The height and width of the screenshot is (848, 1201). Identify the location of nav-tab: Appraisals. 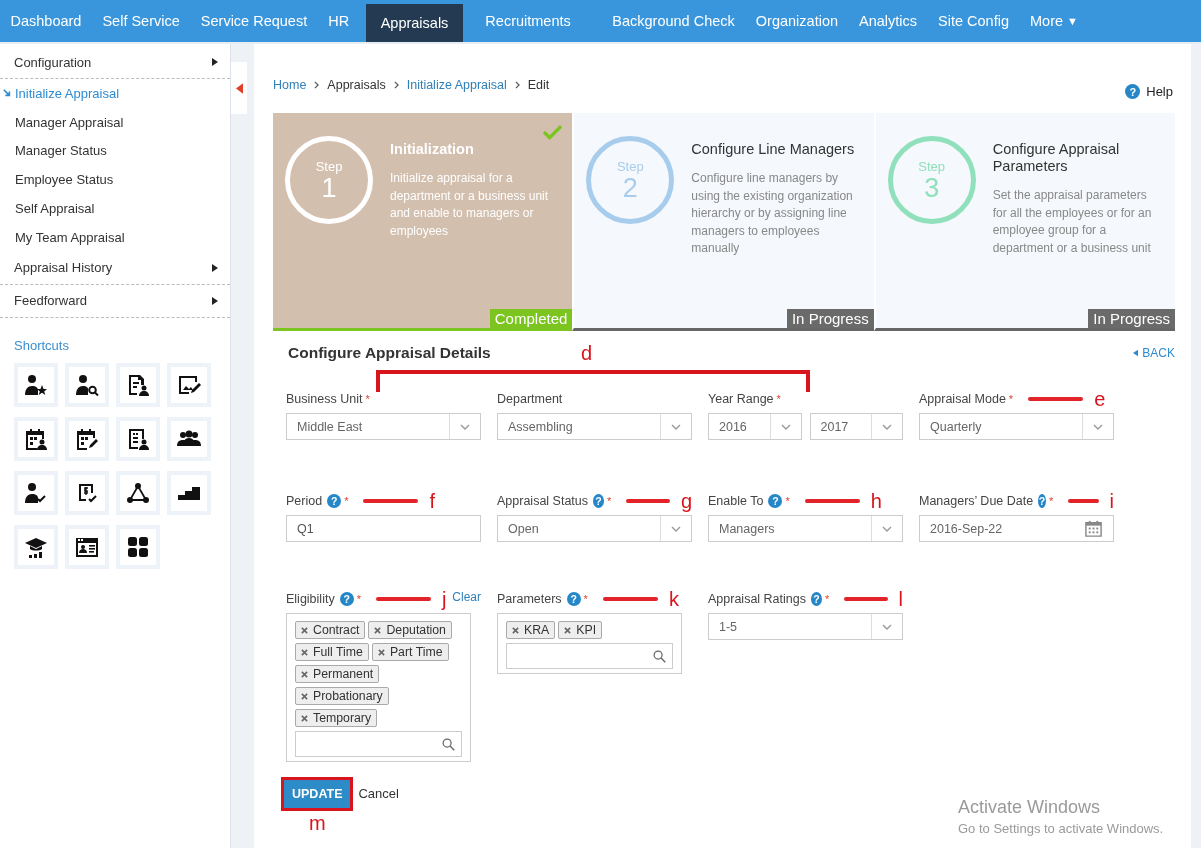
(414, 23).